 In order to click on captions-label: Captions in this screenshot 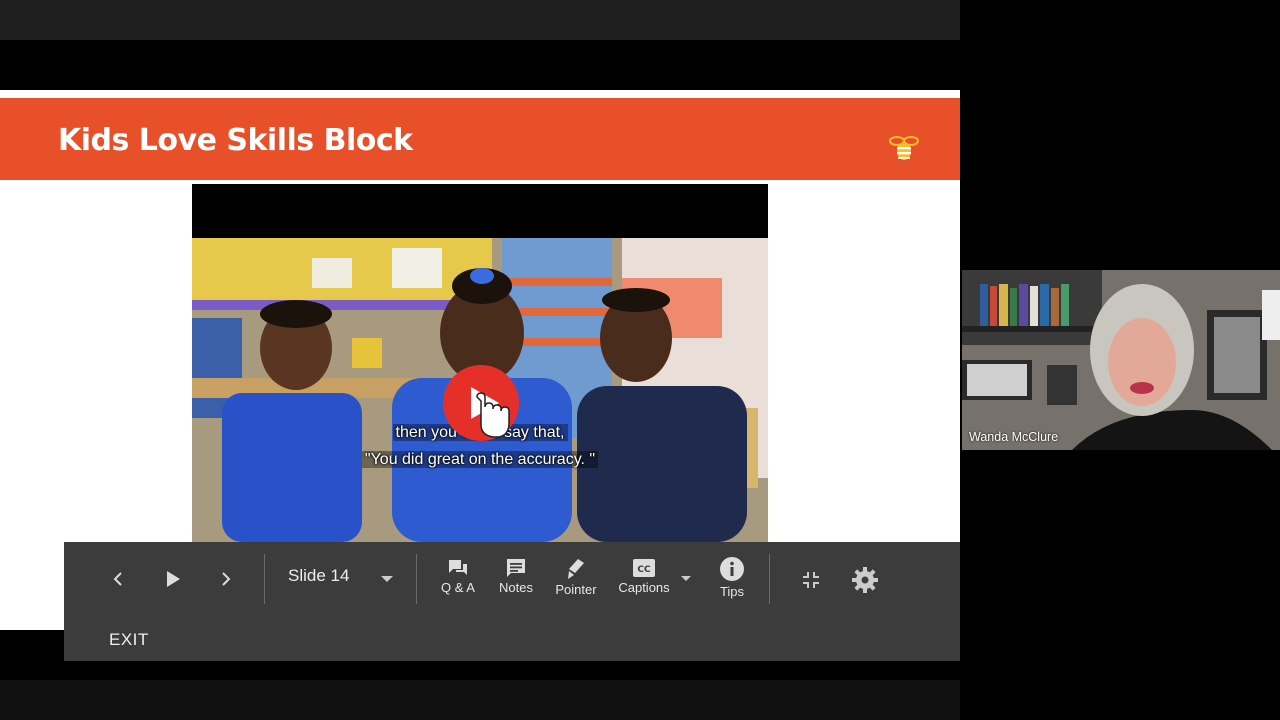, I will do `click(644, 587)`.